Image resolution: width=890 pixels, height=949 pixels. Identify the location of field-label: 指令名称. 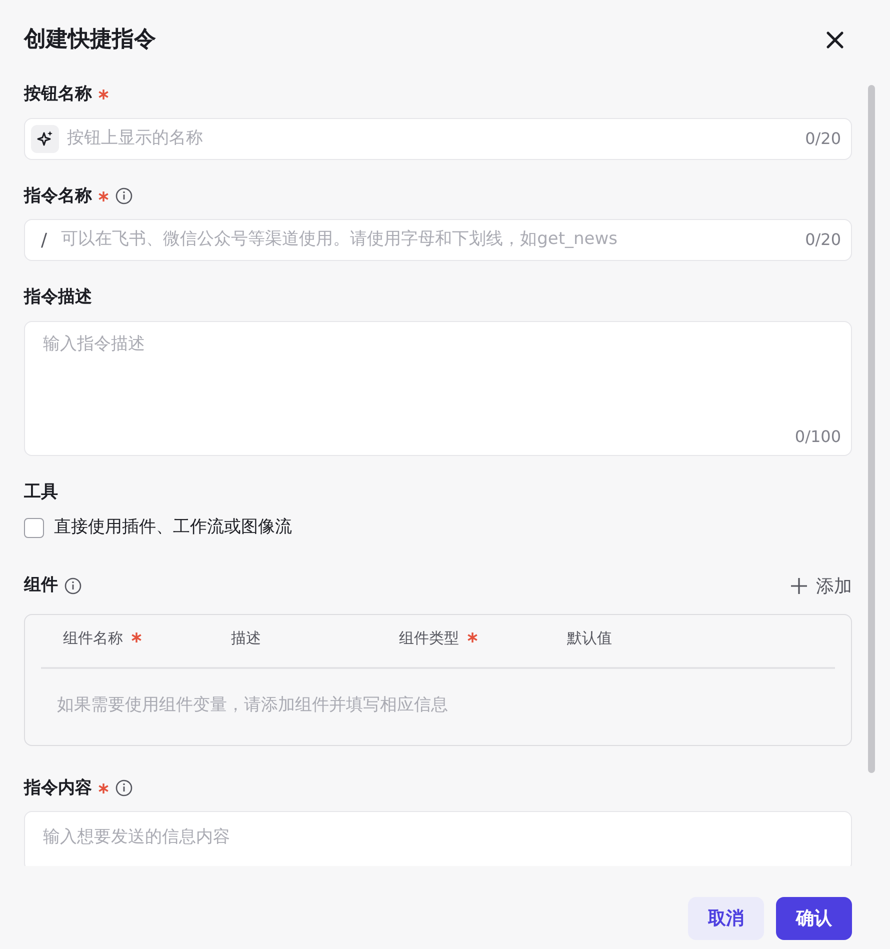
(58, 196).